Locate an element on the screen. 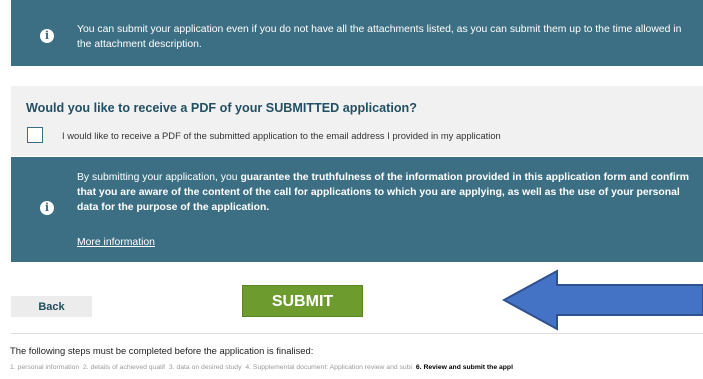 Image resolution: width=703 pixels, height=379 pixels. step-item-current: 6. Review and submit the appl is located at coordinates (464, 367).